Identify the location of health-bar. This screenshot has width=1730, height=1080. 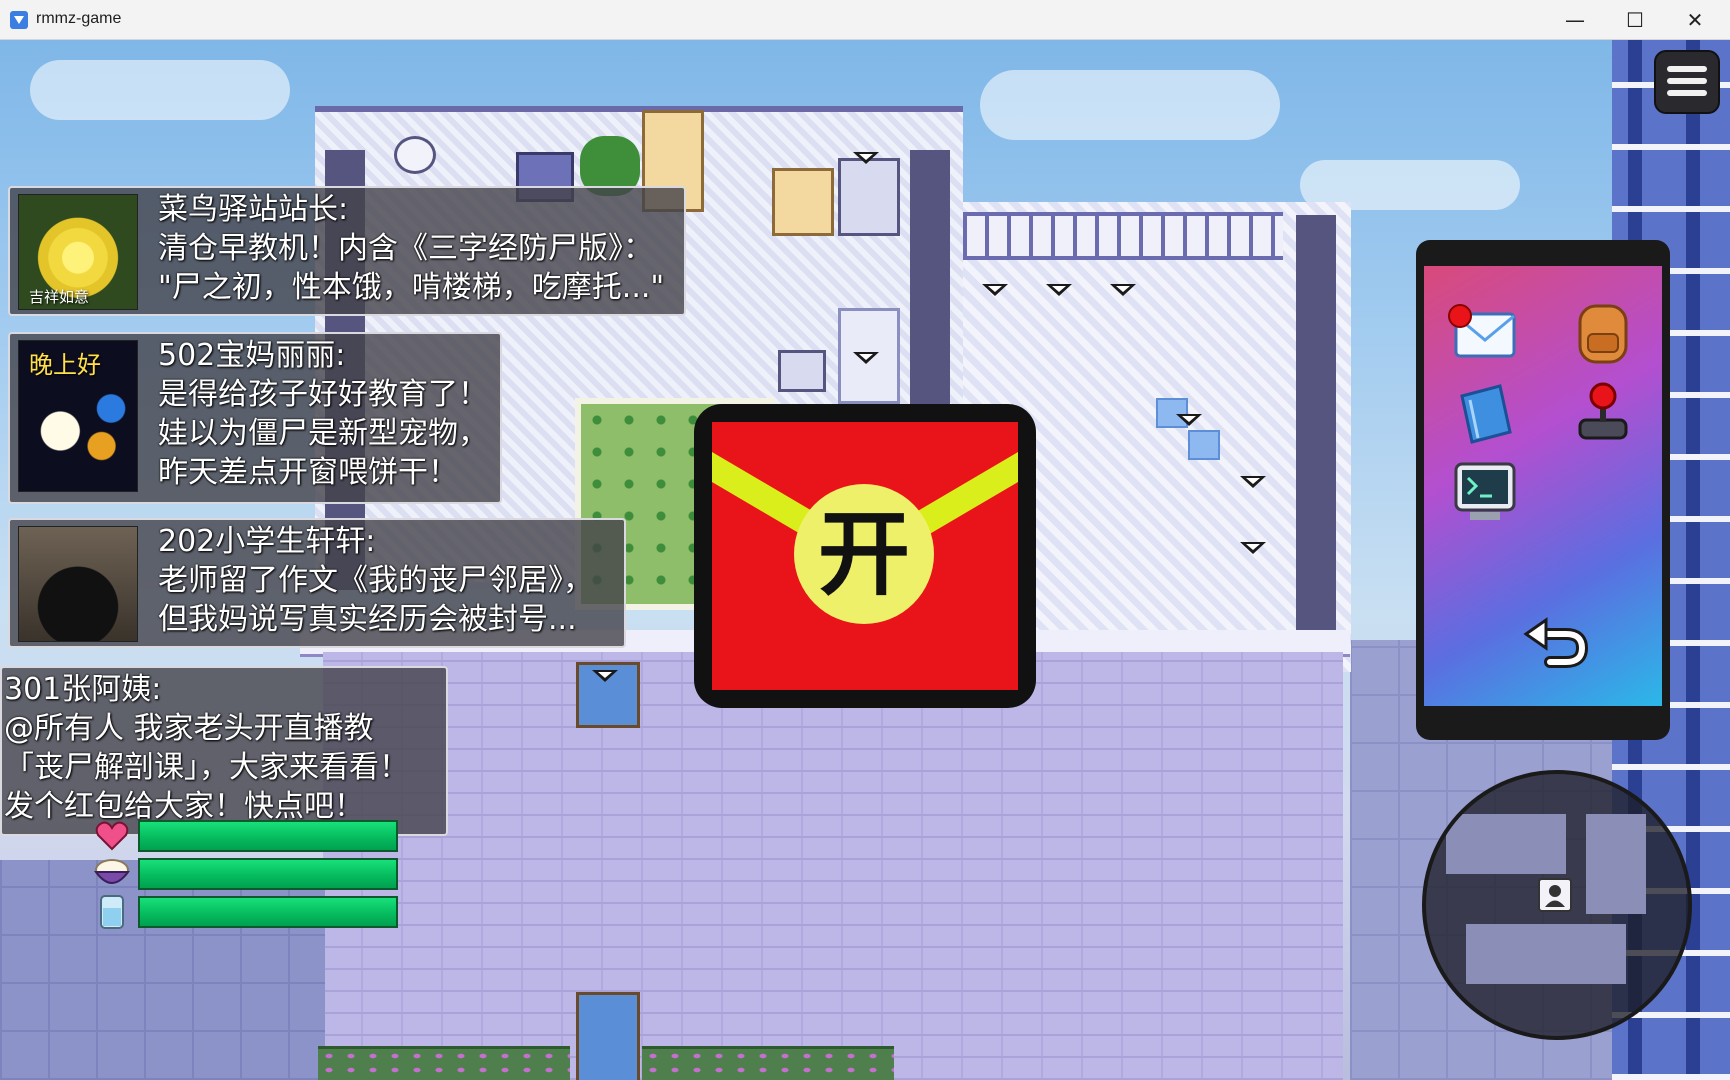
(268, 836).